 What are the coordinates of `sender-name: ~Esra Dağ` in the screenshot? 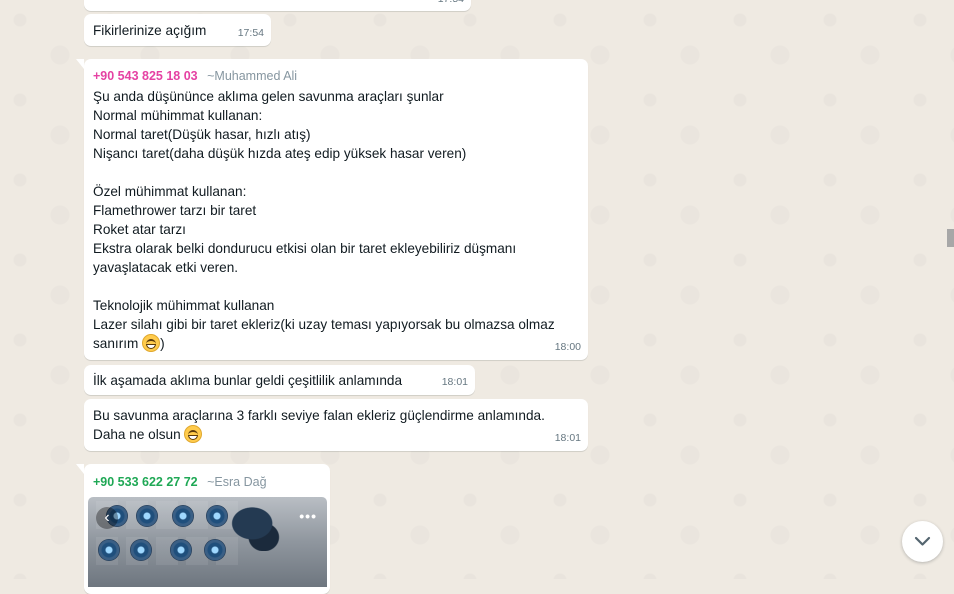 It's located at (237, 482).